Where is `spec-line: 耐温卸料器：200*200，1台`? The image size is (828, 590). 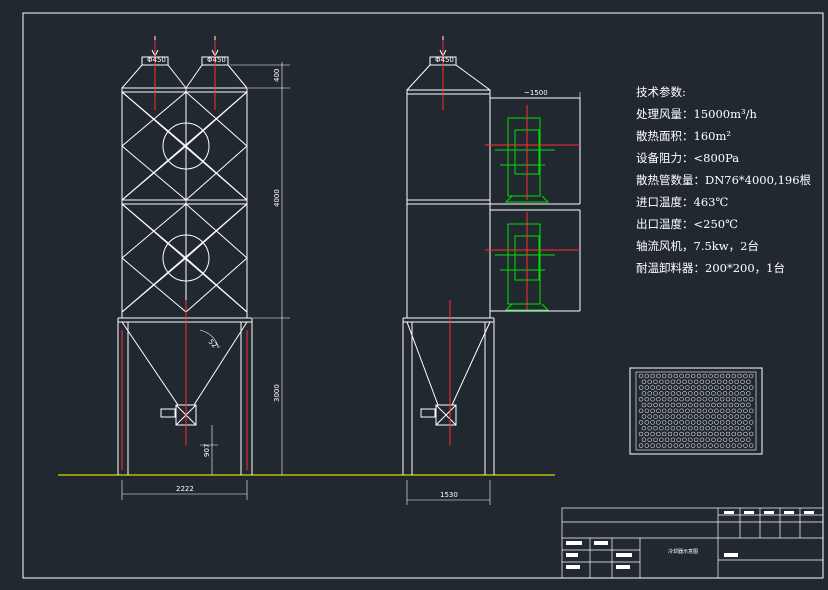
spec-line: 耐温卸料器：200*200，1台 is located at coordinates (710, 268).